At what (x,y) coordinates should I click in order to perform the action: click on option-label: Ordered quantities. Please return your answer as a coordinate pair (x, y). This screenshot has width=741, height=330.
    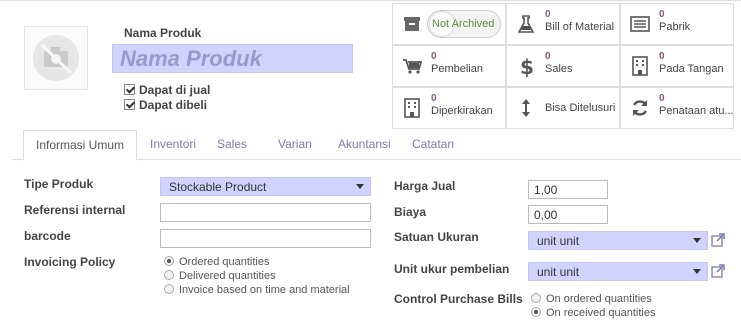
    Looking at the image, I should click on (224, 262).